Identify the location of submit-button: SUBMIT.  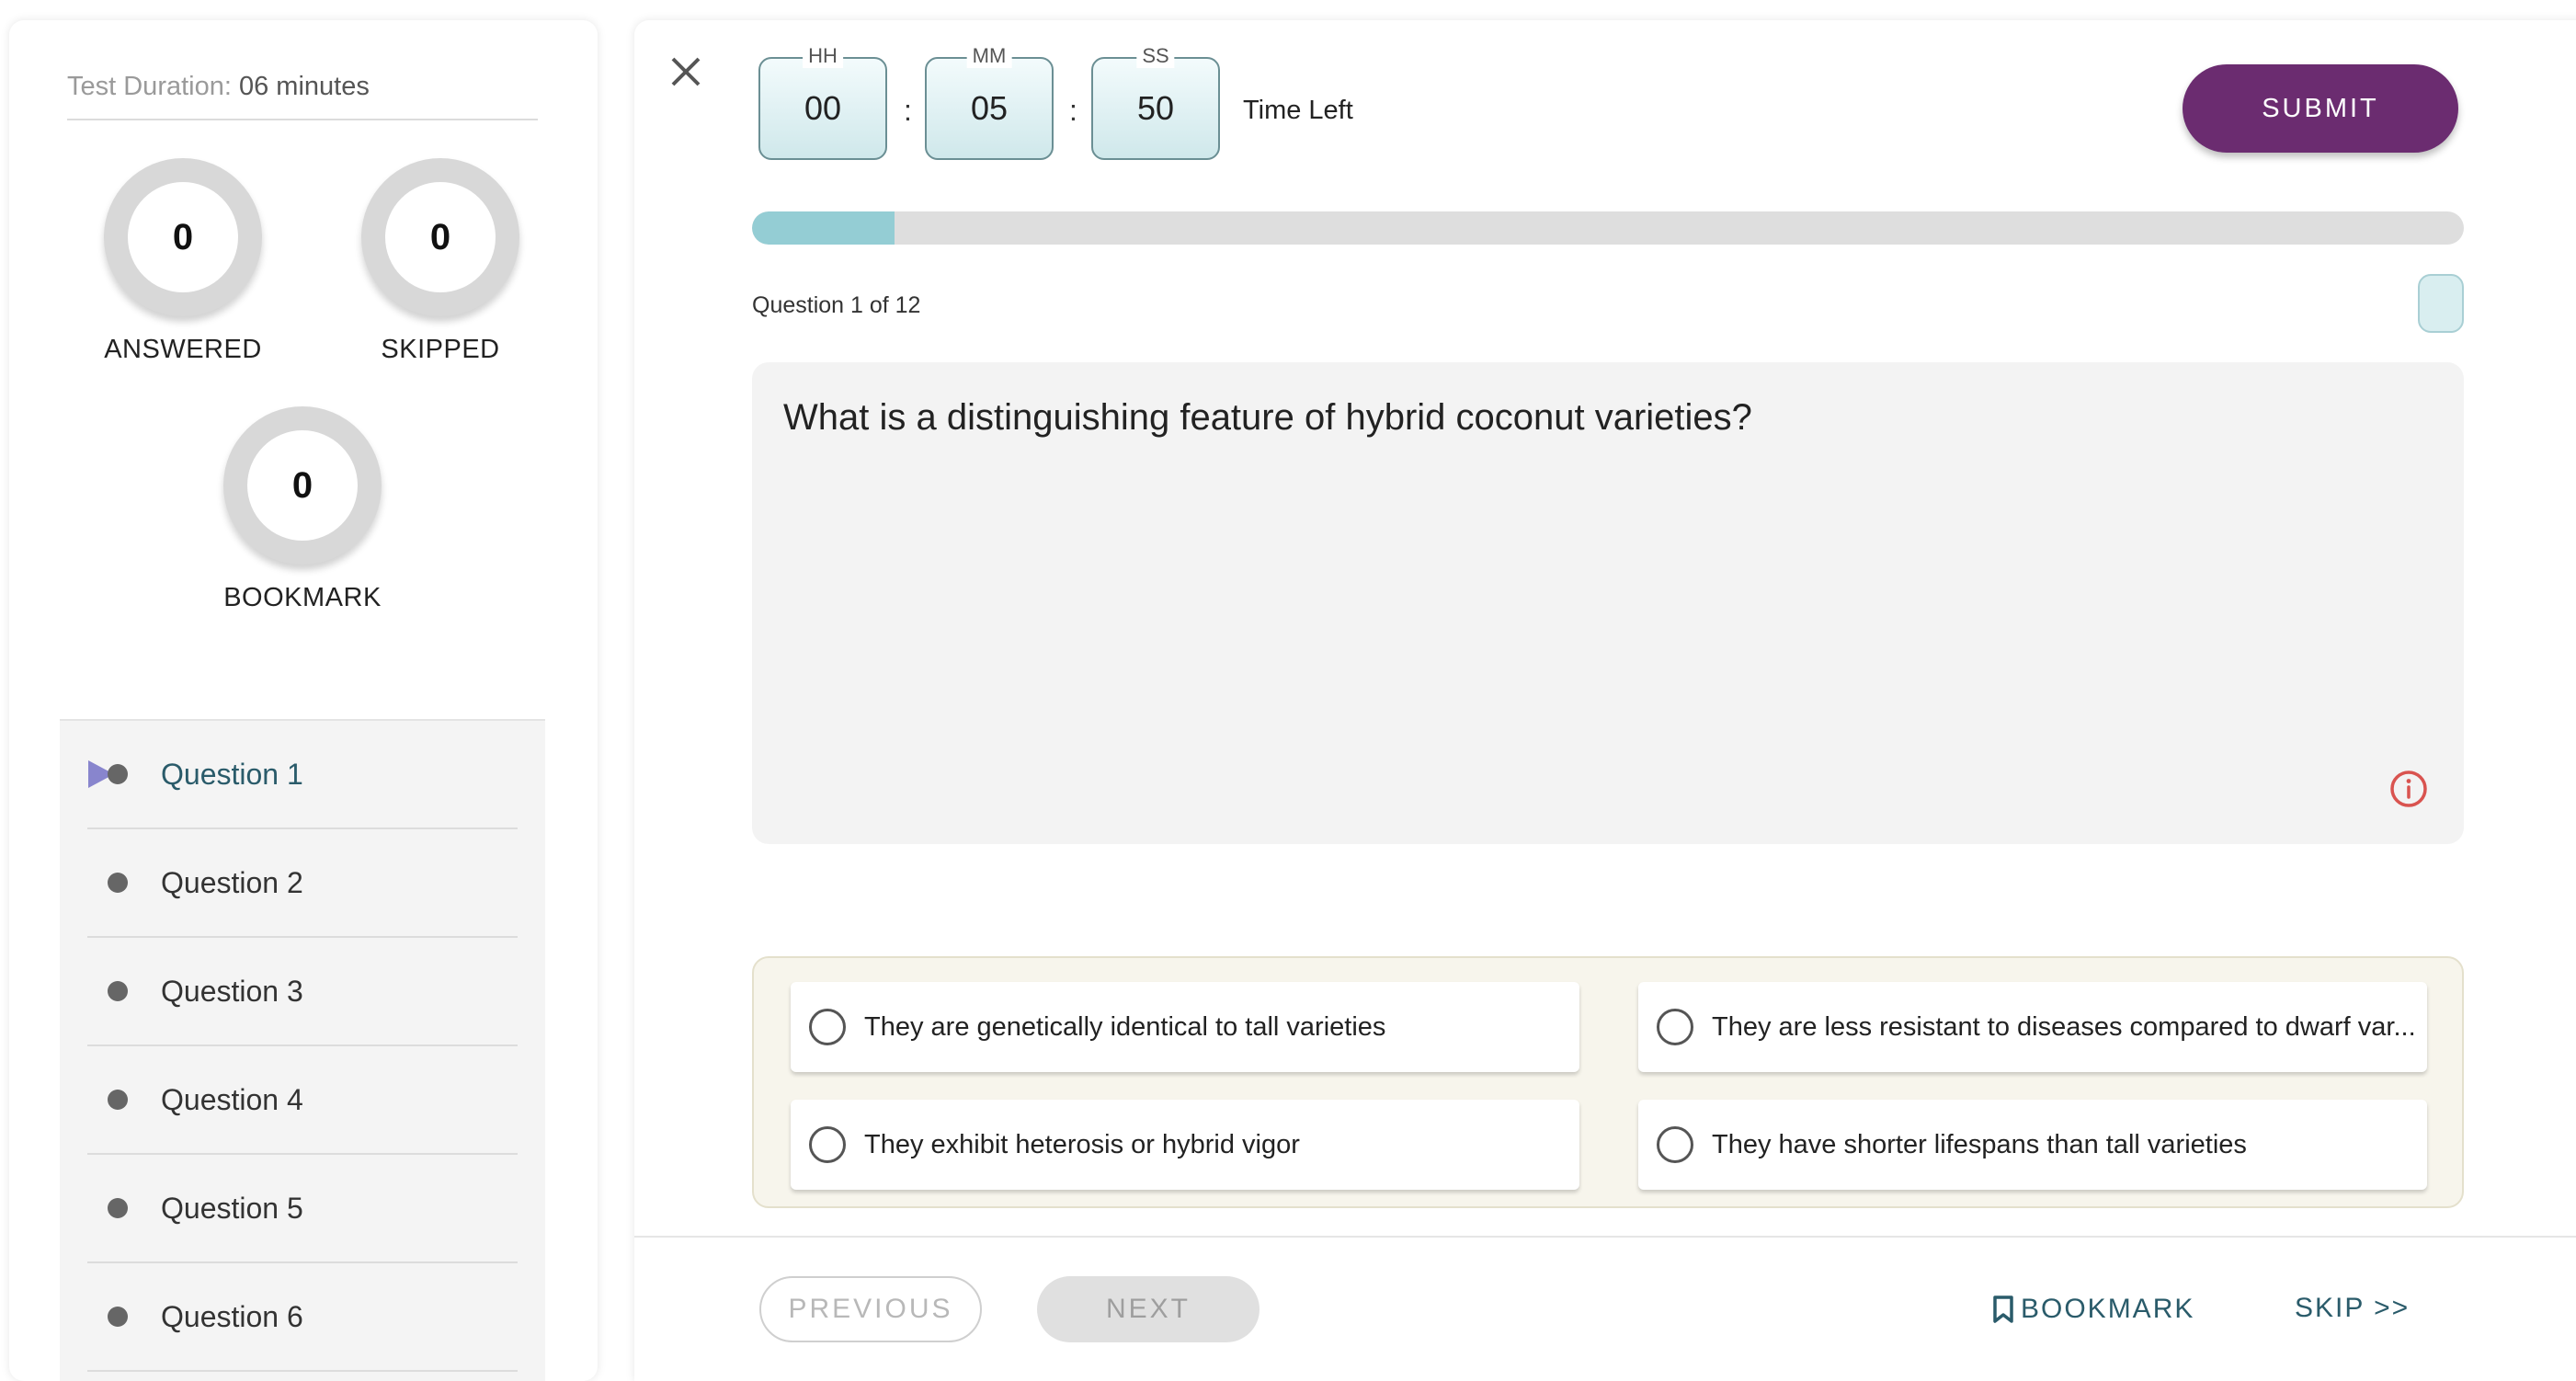
(2320, 108).